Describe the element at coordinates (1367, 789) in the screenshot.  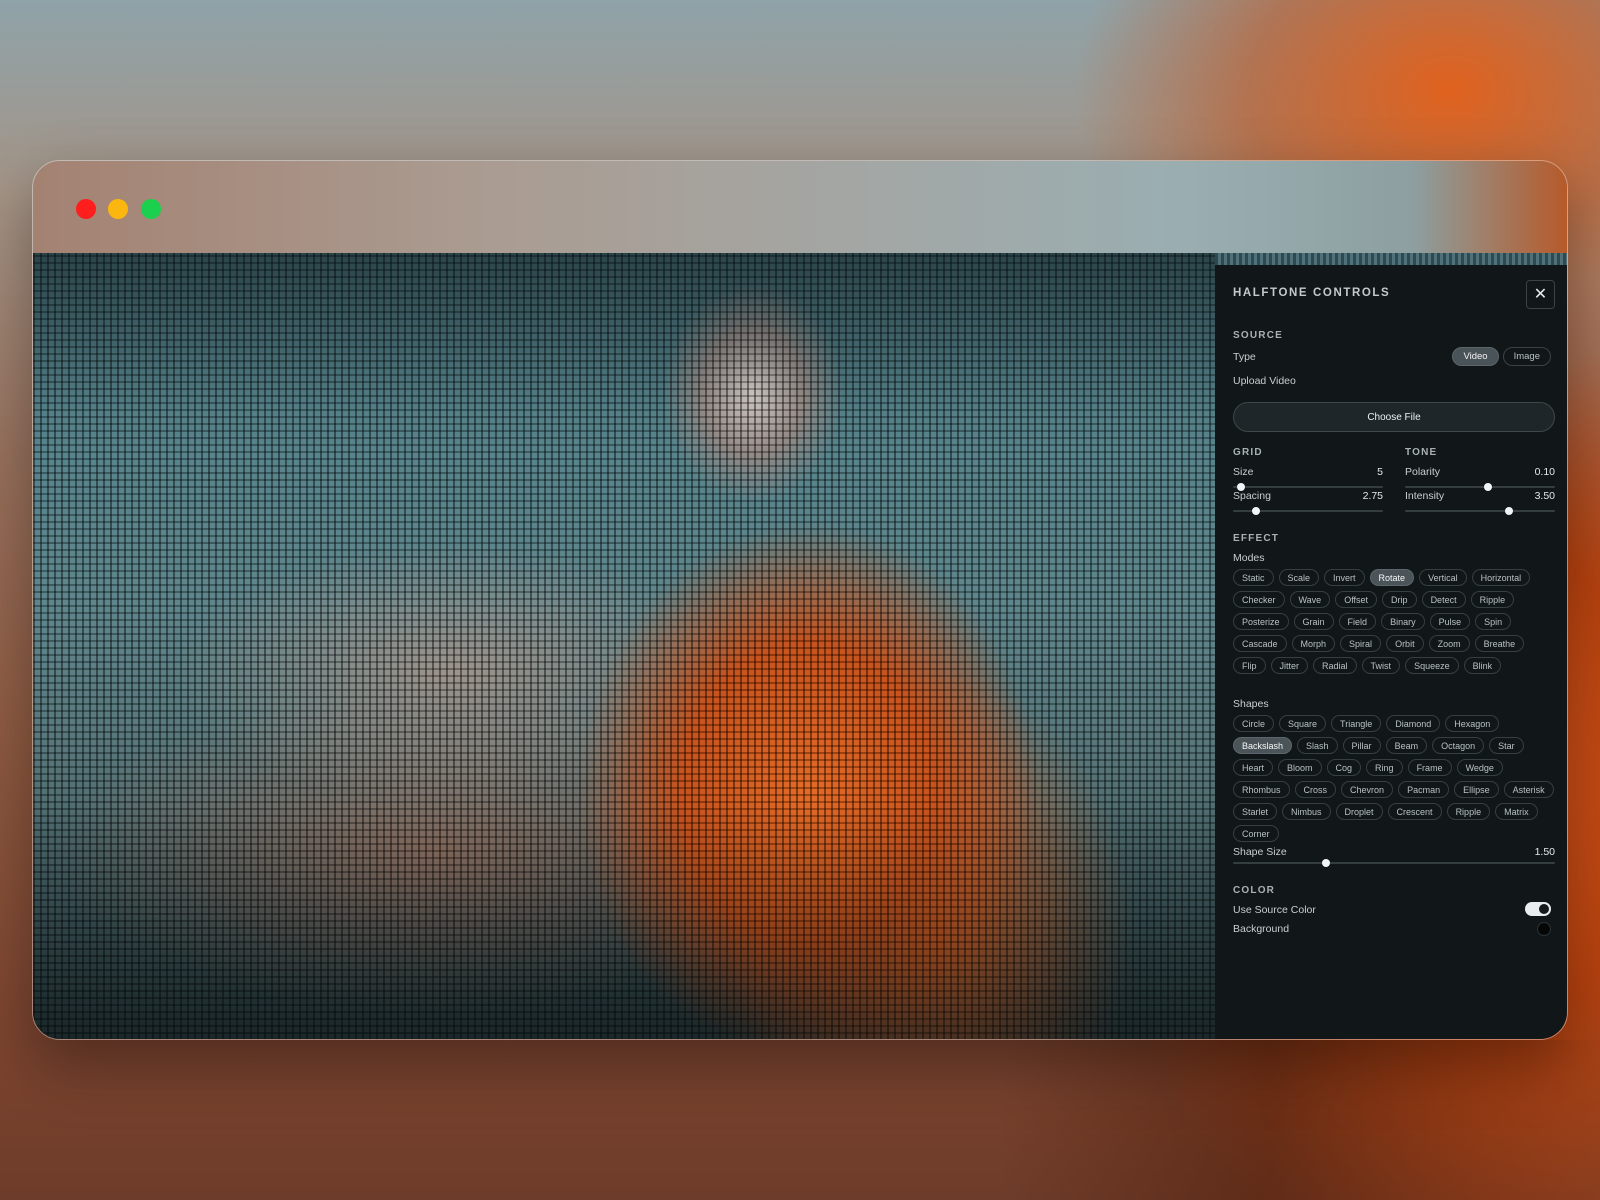
I see `shape-chip-chevron: Chevron` at that location.